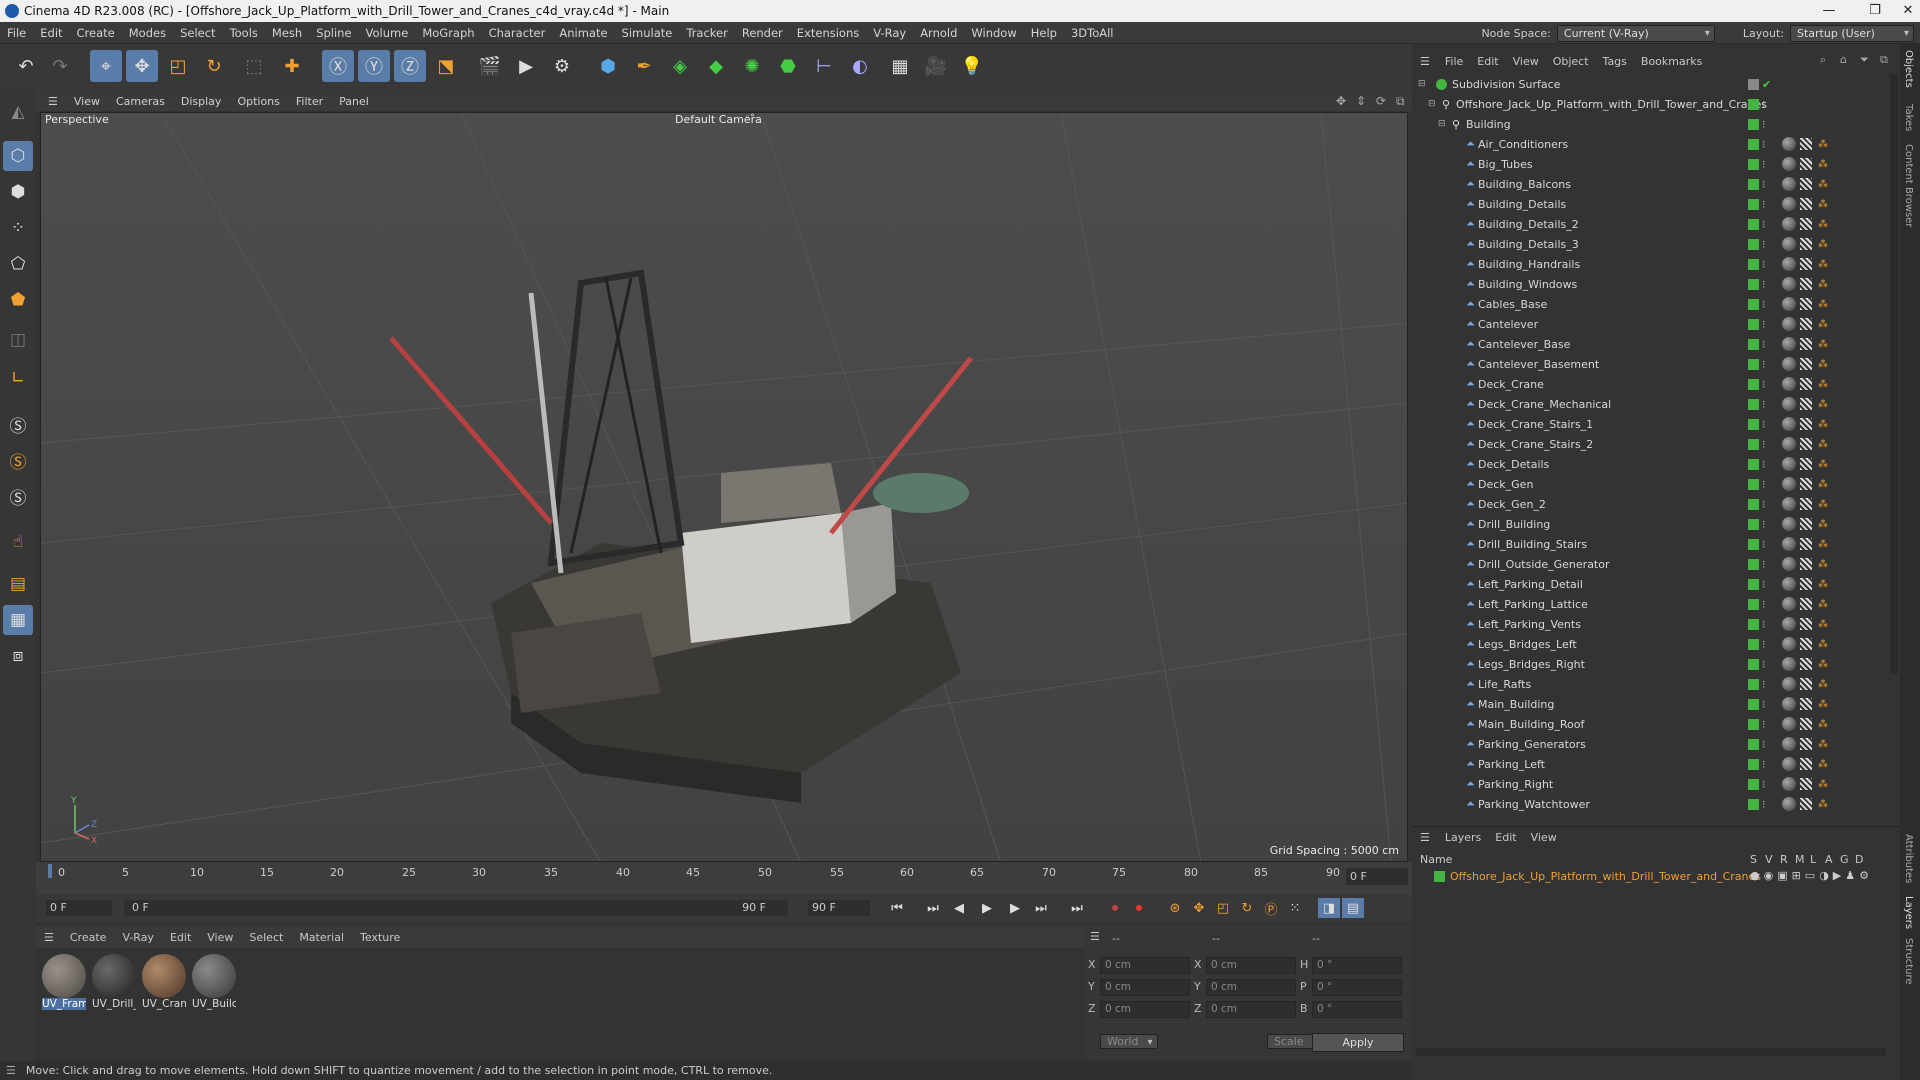  Describe the element at coordinates (1199, 908) in the screenshot. I see `key-position-icon: ✥` at that location.